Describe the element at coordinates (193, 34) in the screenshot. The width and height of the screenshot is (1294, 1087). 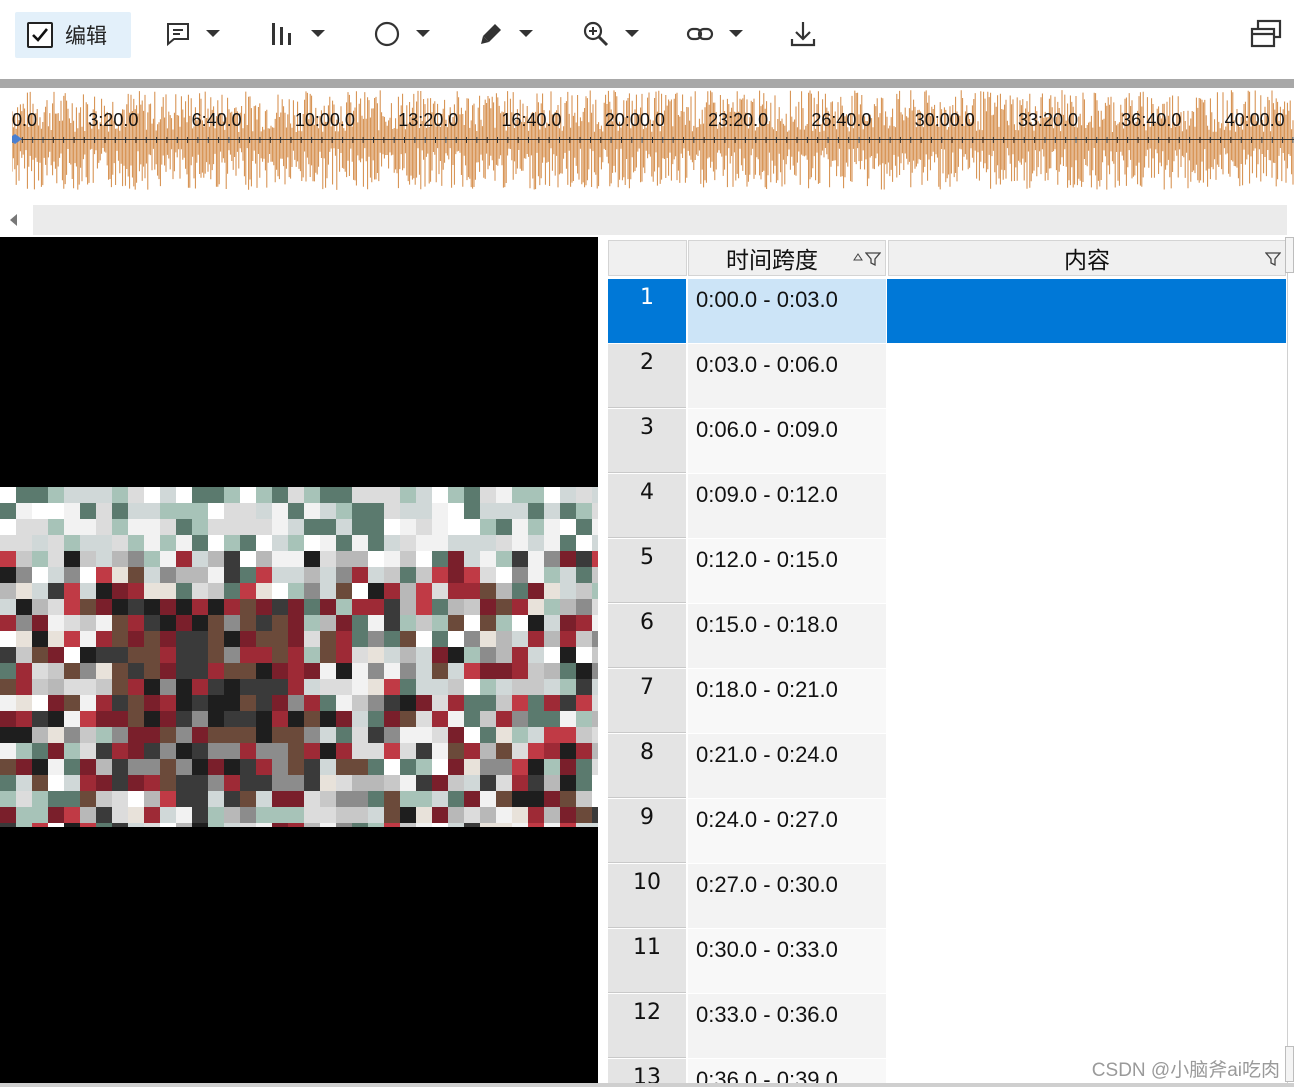
I see `comment-tool-button` at that location.